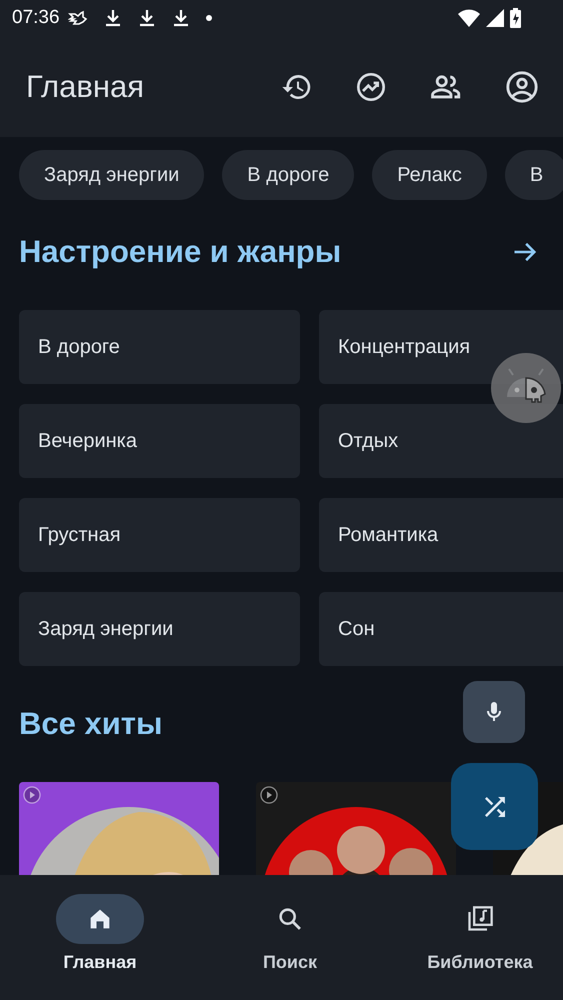  I want to click on genre-tile: Концентрация, so click(441, 347).